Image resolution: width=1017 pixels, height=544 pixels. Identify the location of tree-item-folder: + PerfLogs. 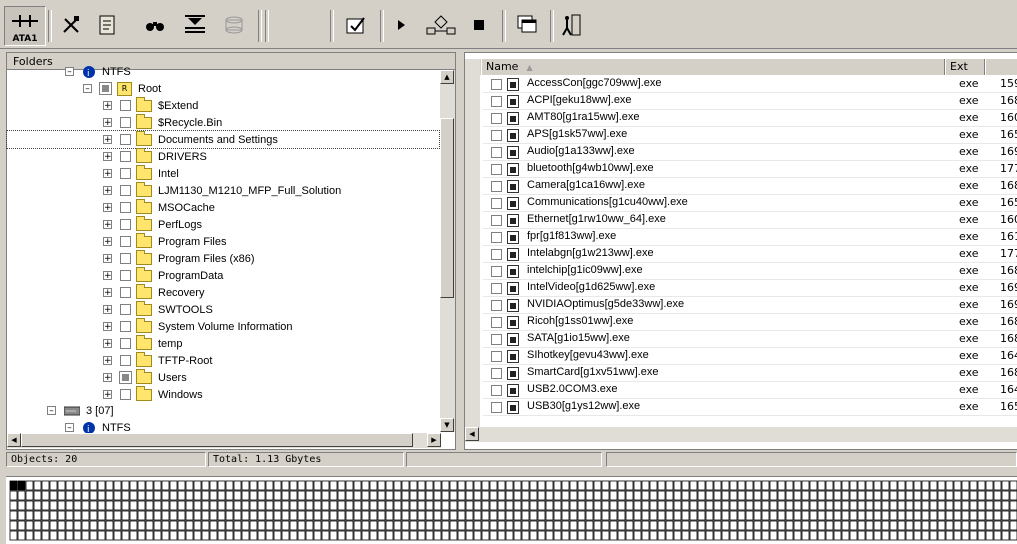
(152, 224).